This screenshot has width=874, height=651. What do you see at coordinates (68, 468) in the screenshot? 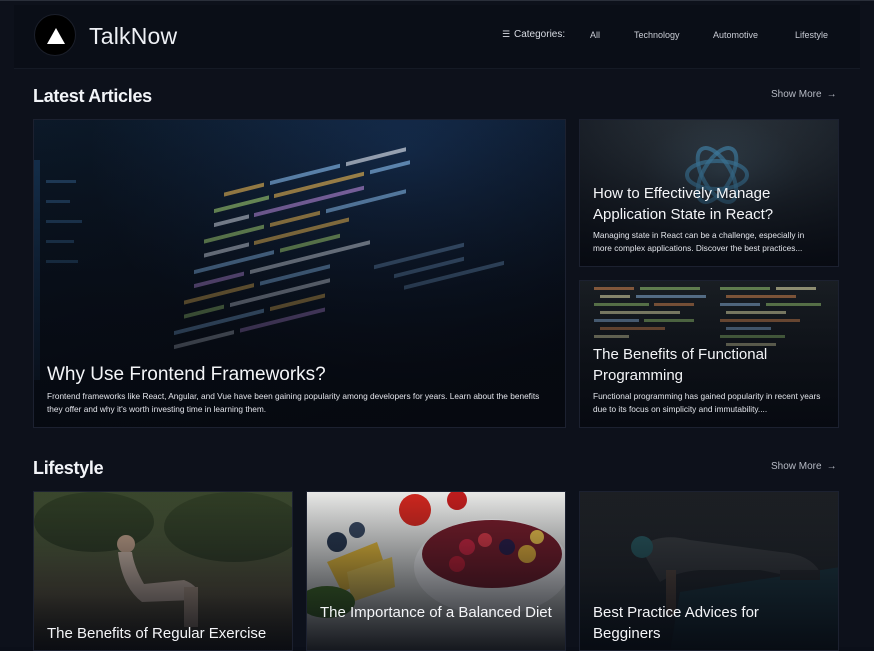
I see `lifestyle-heading: Lifestyle` at bounding box center [68, 468].